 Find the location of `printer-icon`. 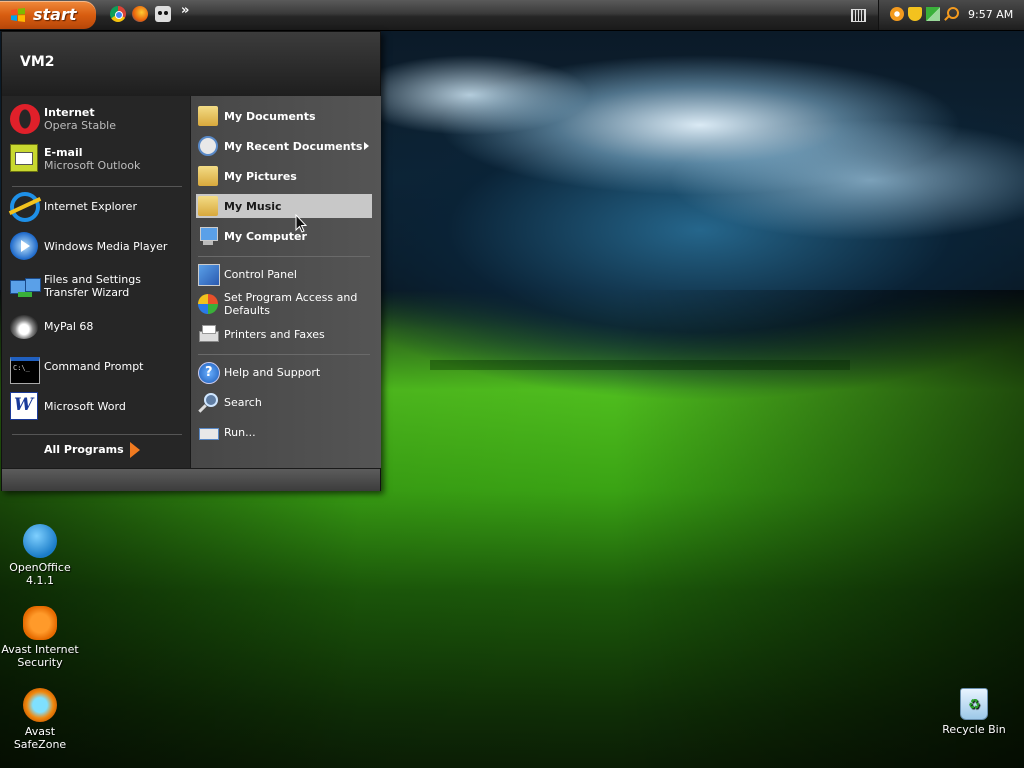

printer-icon is located at coordinates (208, 334).